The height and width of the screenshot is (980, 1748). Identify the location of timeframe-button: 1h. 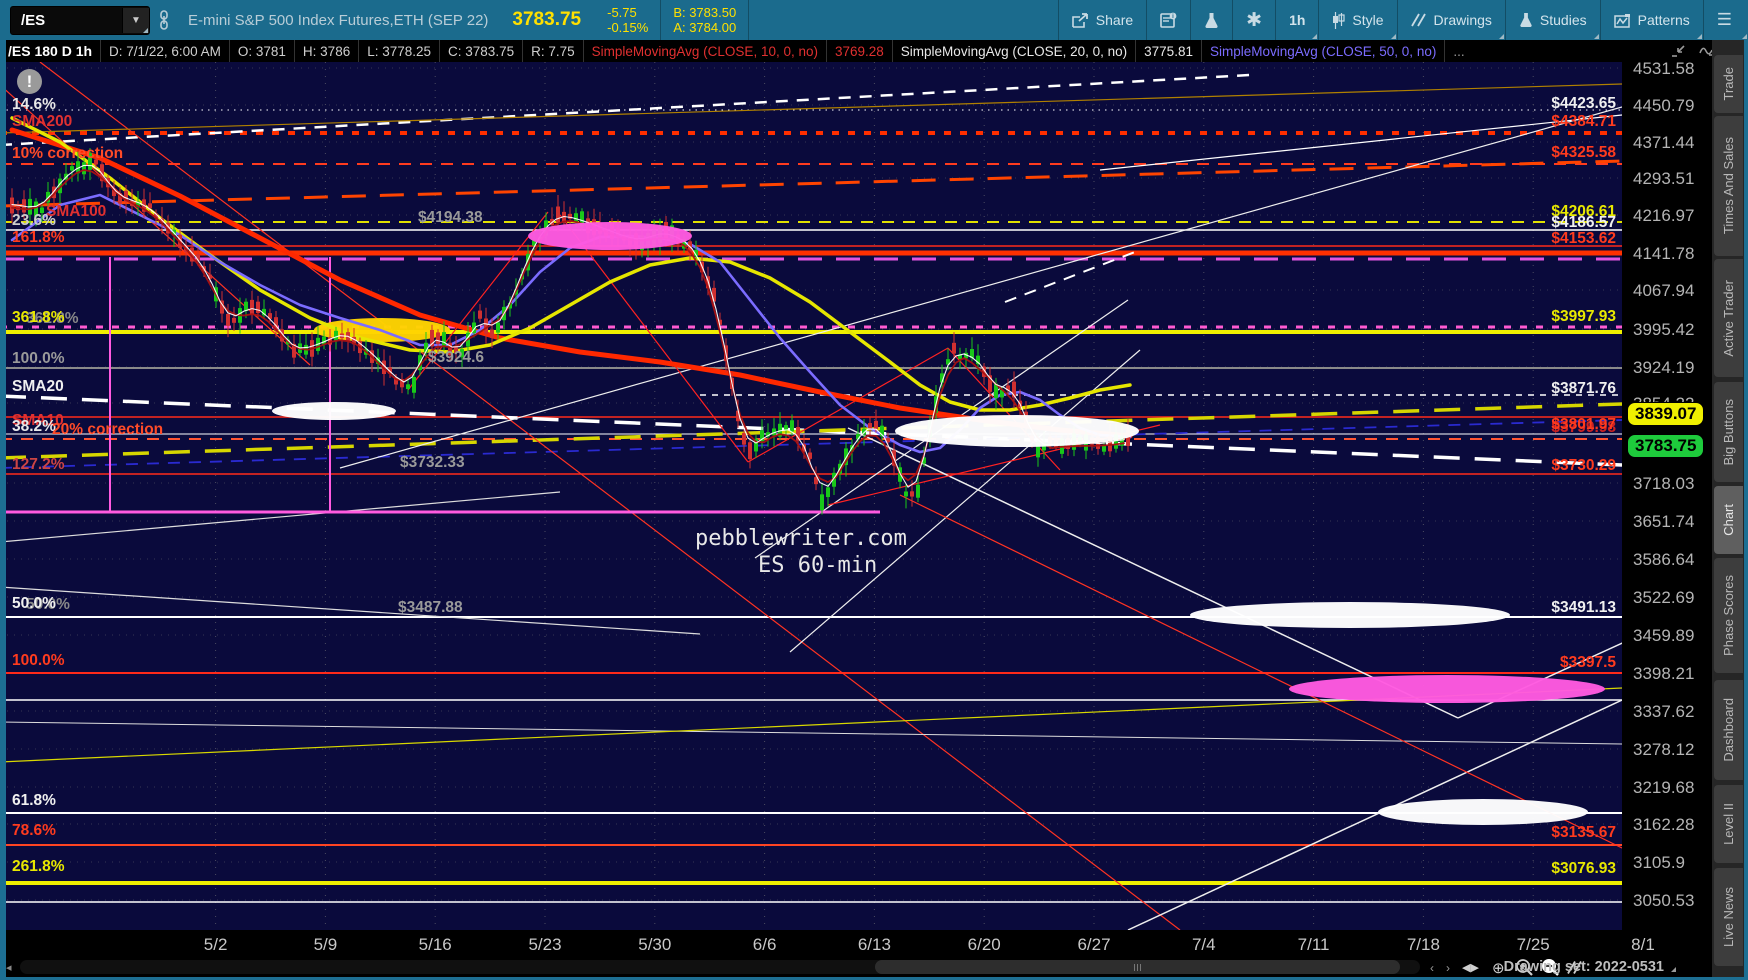
(1297, 20).